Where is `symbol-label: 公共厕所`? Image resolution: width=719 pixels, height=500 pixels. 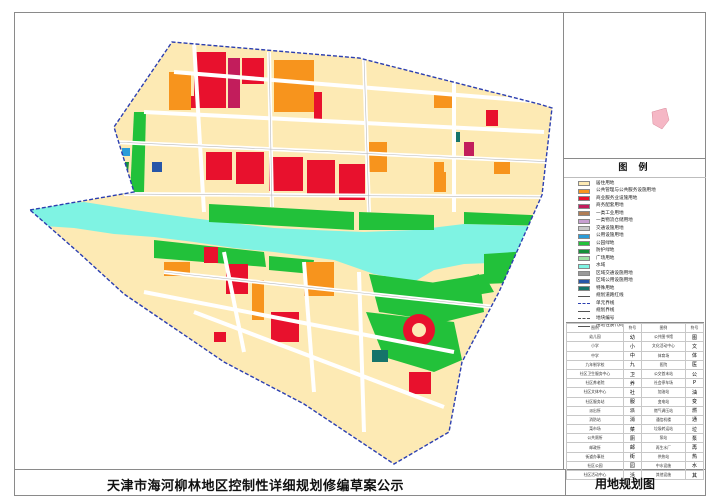
symbol-label: 公共厕所 is located at coordinates (595, 438).